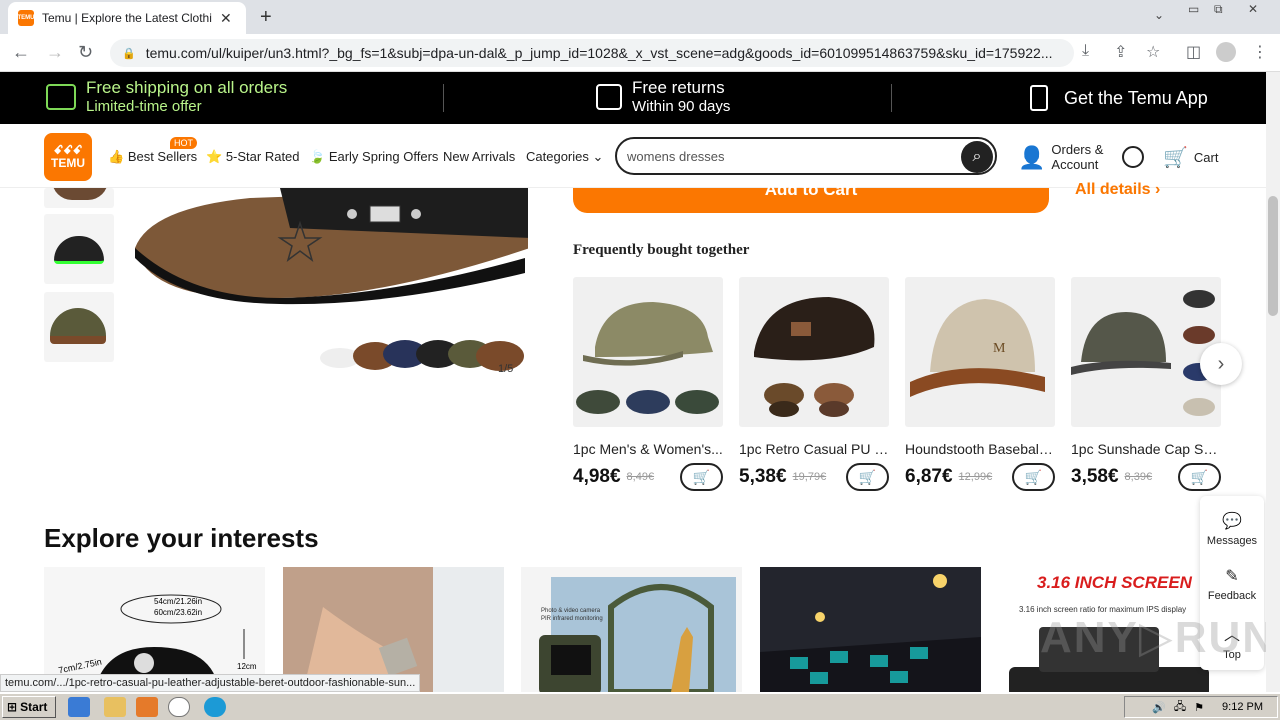 This screenshot has width=1280, height=720. I want to click on media-player-icon, so click(147, 707).